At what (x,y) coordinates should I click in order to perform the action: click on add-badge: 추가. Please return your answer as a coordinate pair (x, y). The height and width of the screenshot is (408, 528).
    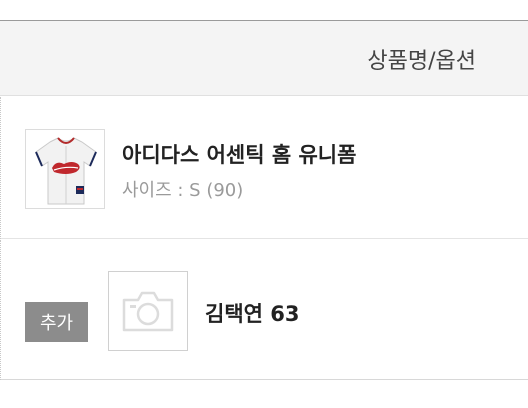
    Looking at the image, I should click on (56, 322).